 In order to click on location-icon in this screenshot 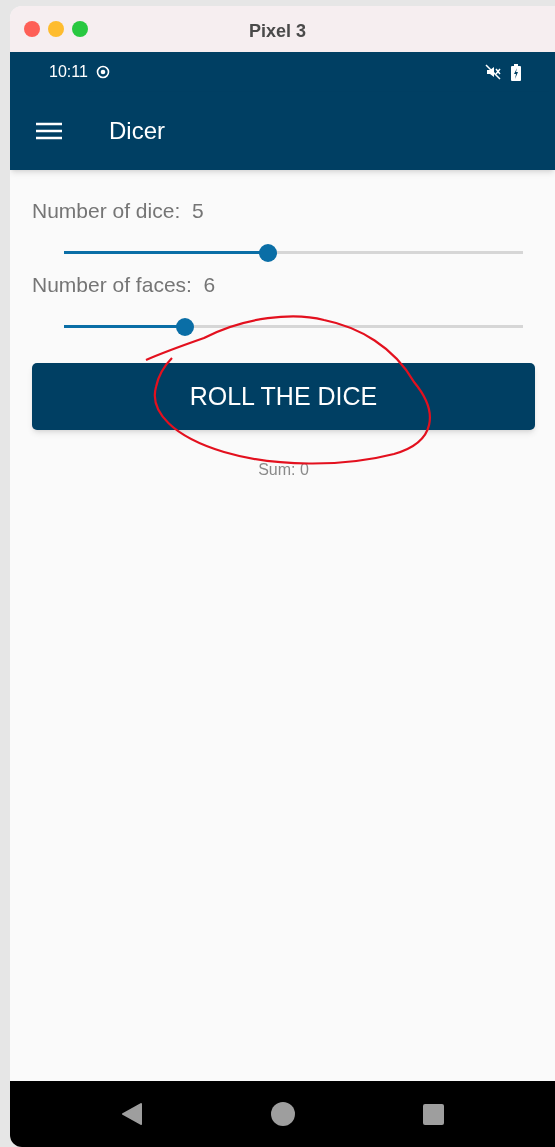, I will do `click(102, 72)`.